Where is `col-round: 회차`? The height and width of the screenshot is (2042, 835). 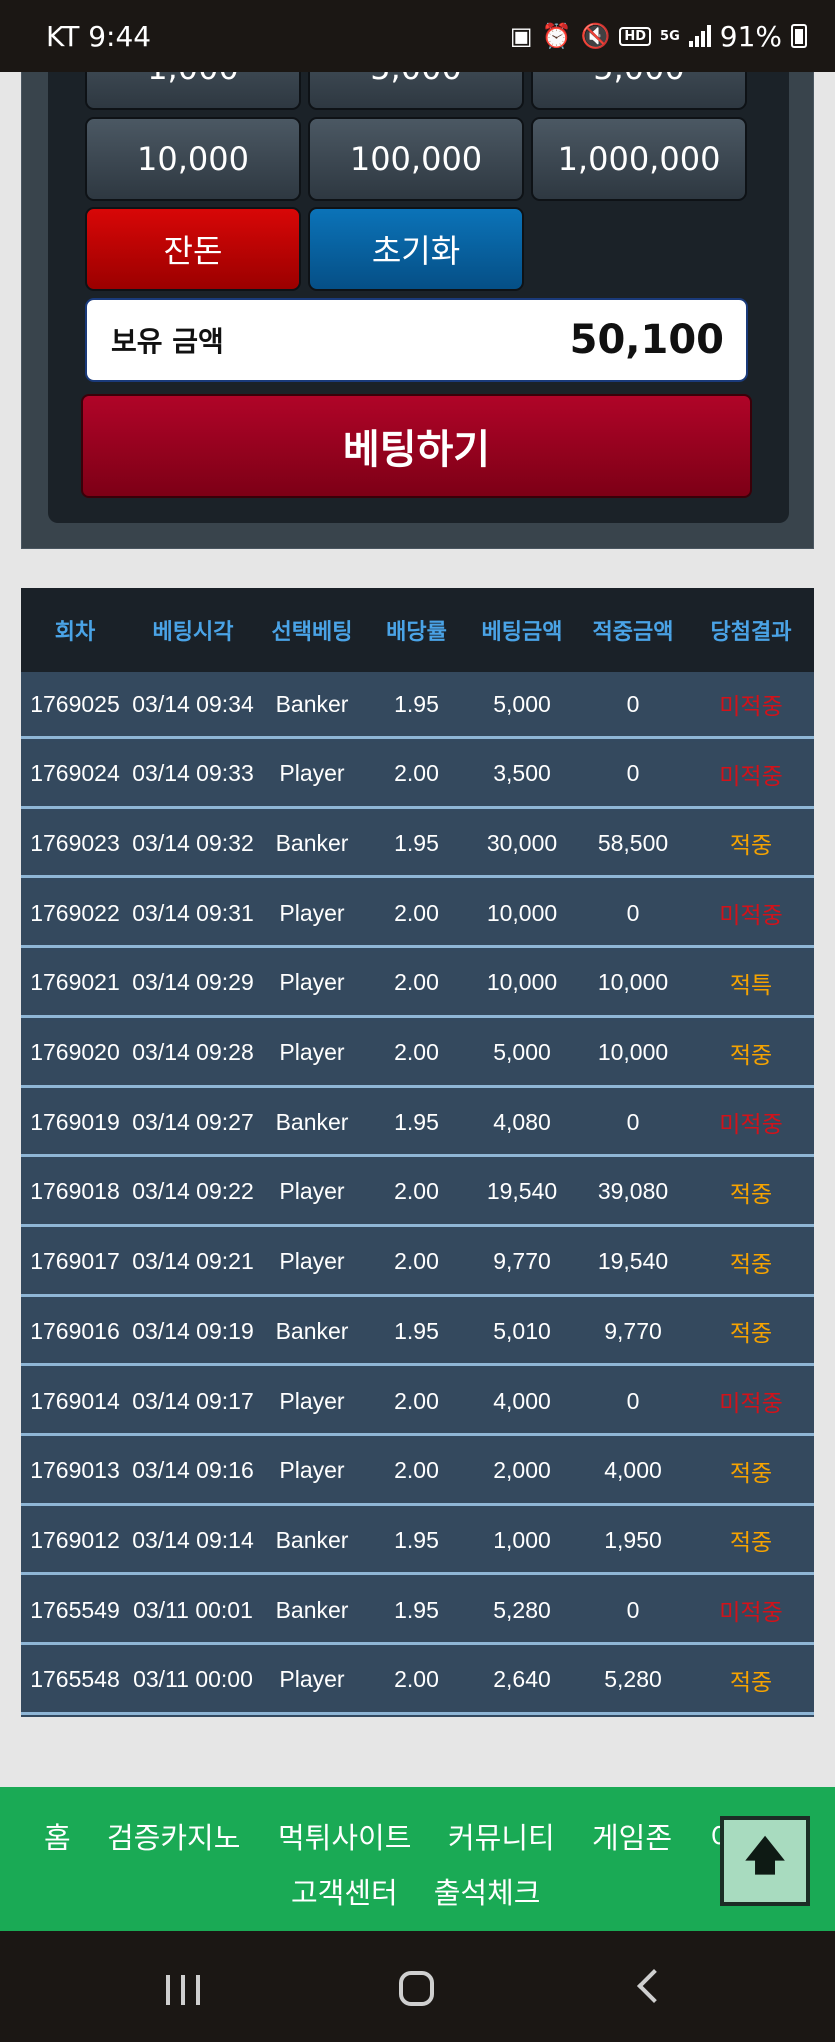 col-round: 회차 is located at coordinates (75, 631).